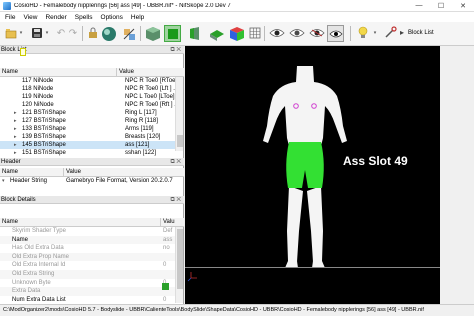 The image size is (474, 316). What do you see at coordinates (255, 33) in the screenshot?
I see `grid-icon` at bounding box center [255, 33].